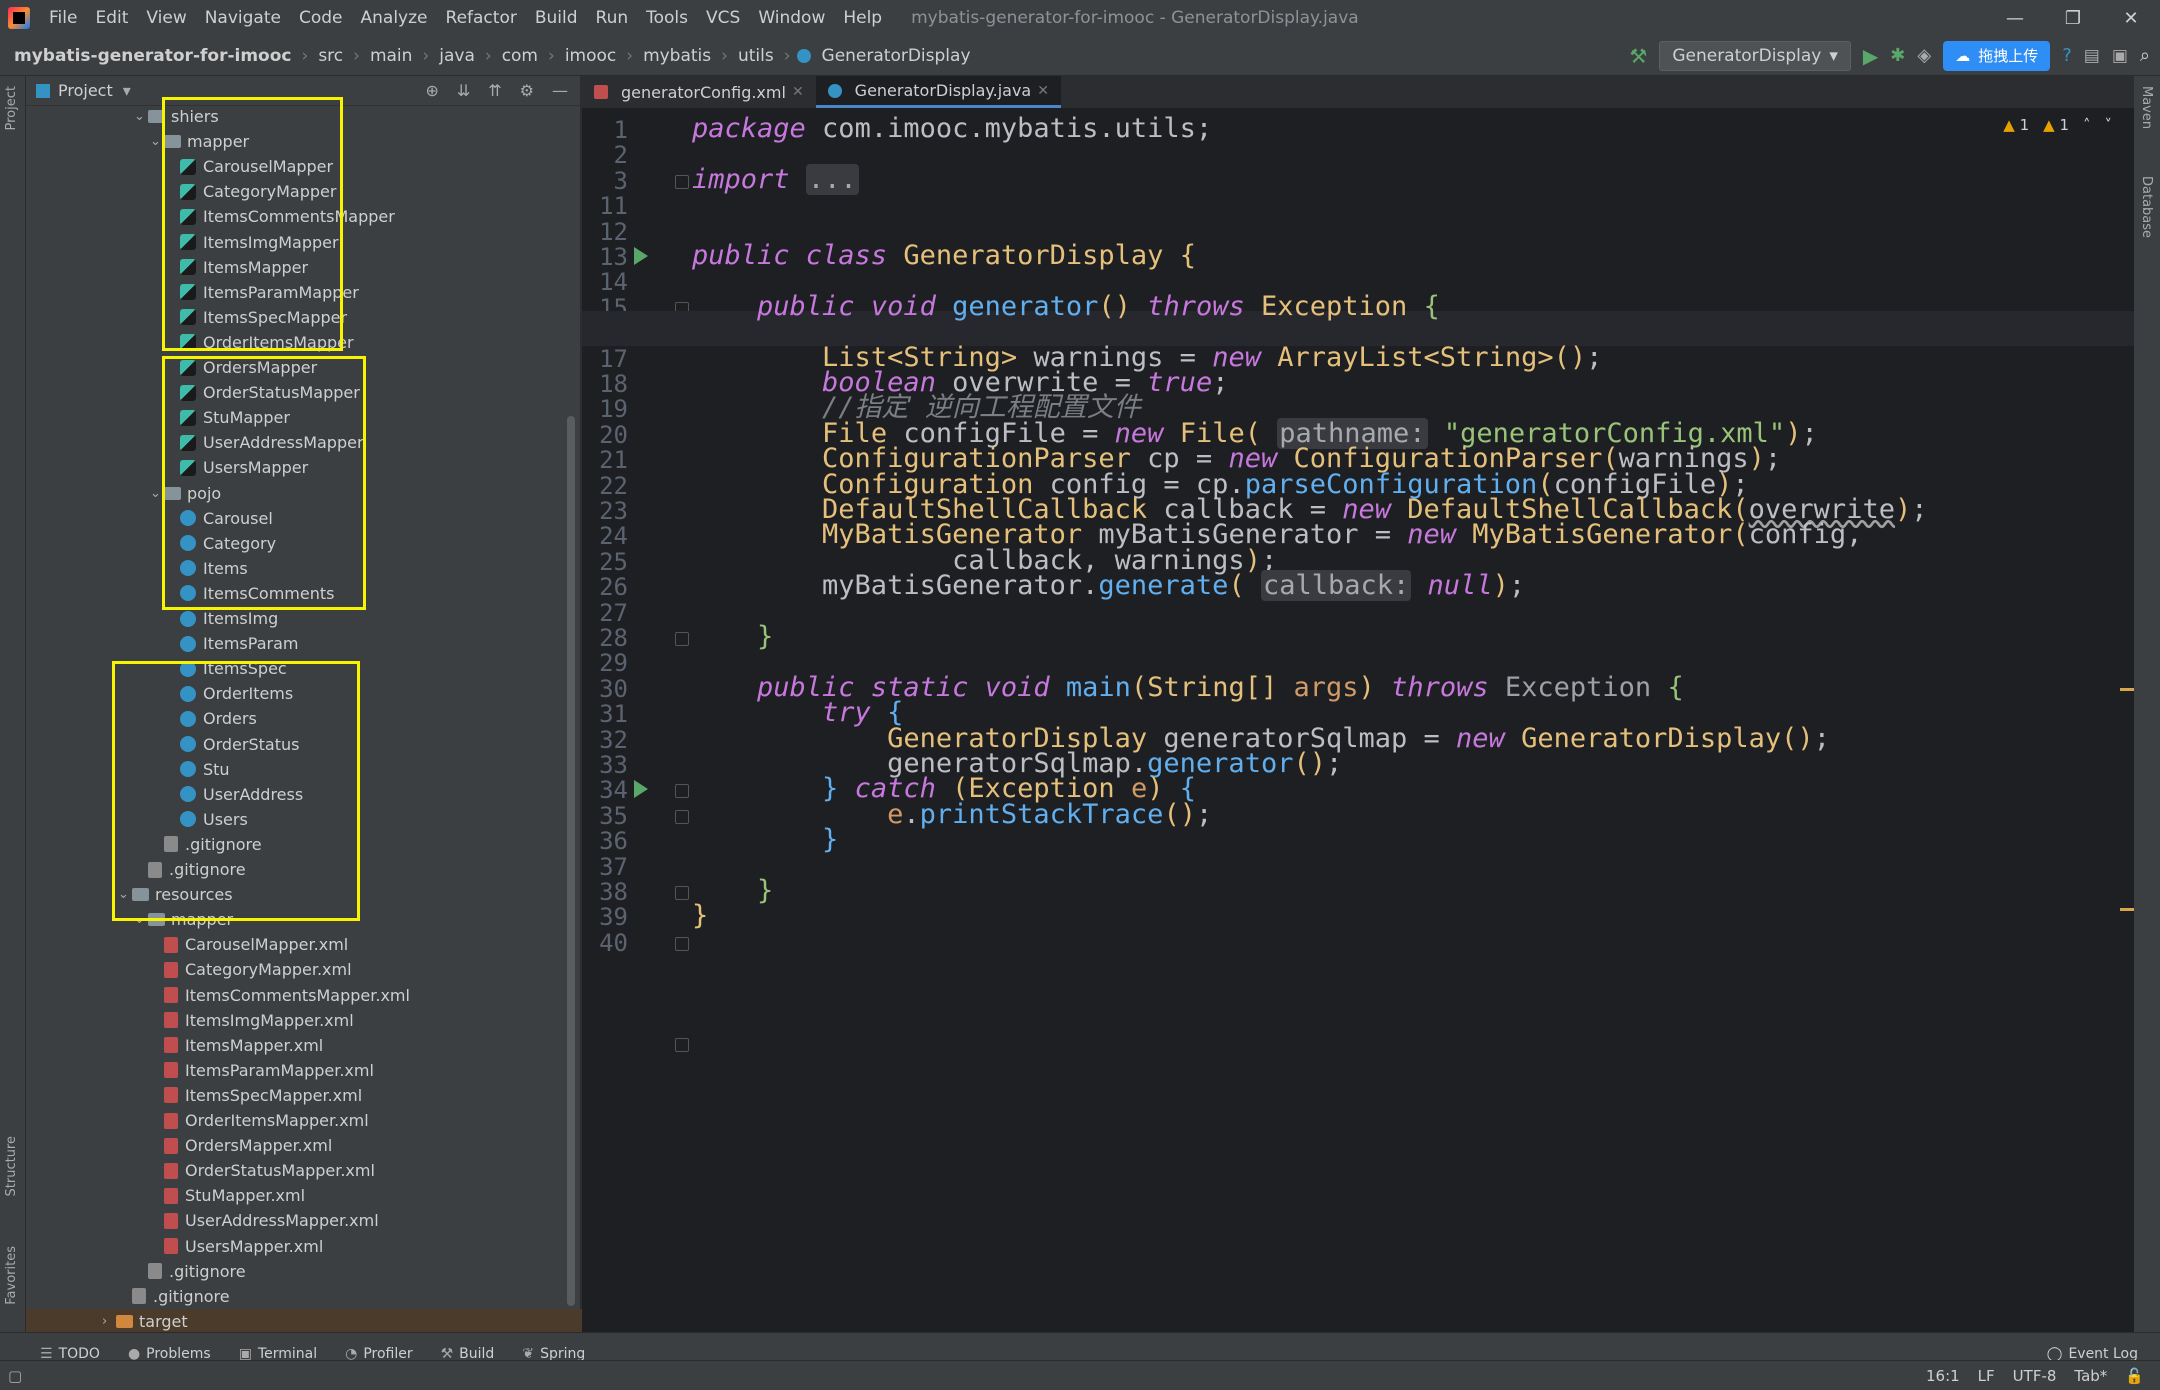 Image resolution: width=2160 pixels, height=1390 pixels. What do you see at coordinates (330, 56) in the screenshot?
I see `breadcrumb-item: src` at bounding box center [330, 56].